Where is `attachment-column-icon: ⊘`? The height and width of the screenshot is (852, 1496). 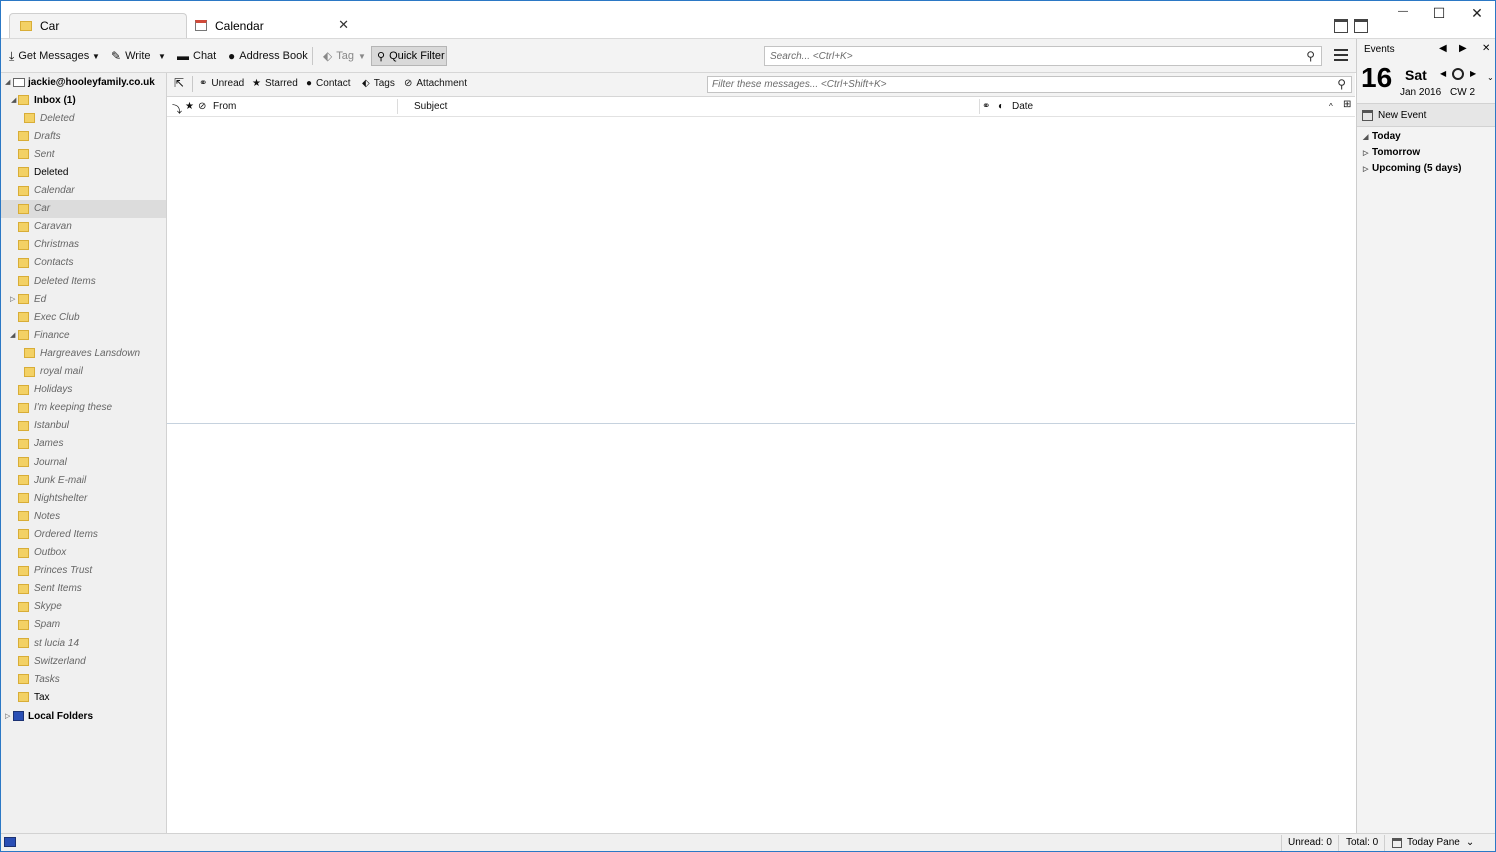 attachment-column-icon: ⊘ is located at coordinates (202, 106).